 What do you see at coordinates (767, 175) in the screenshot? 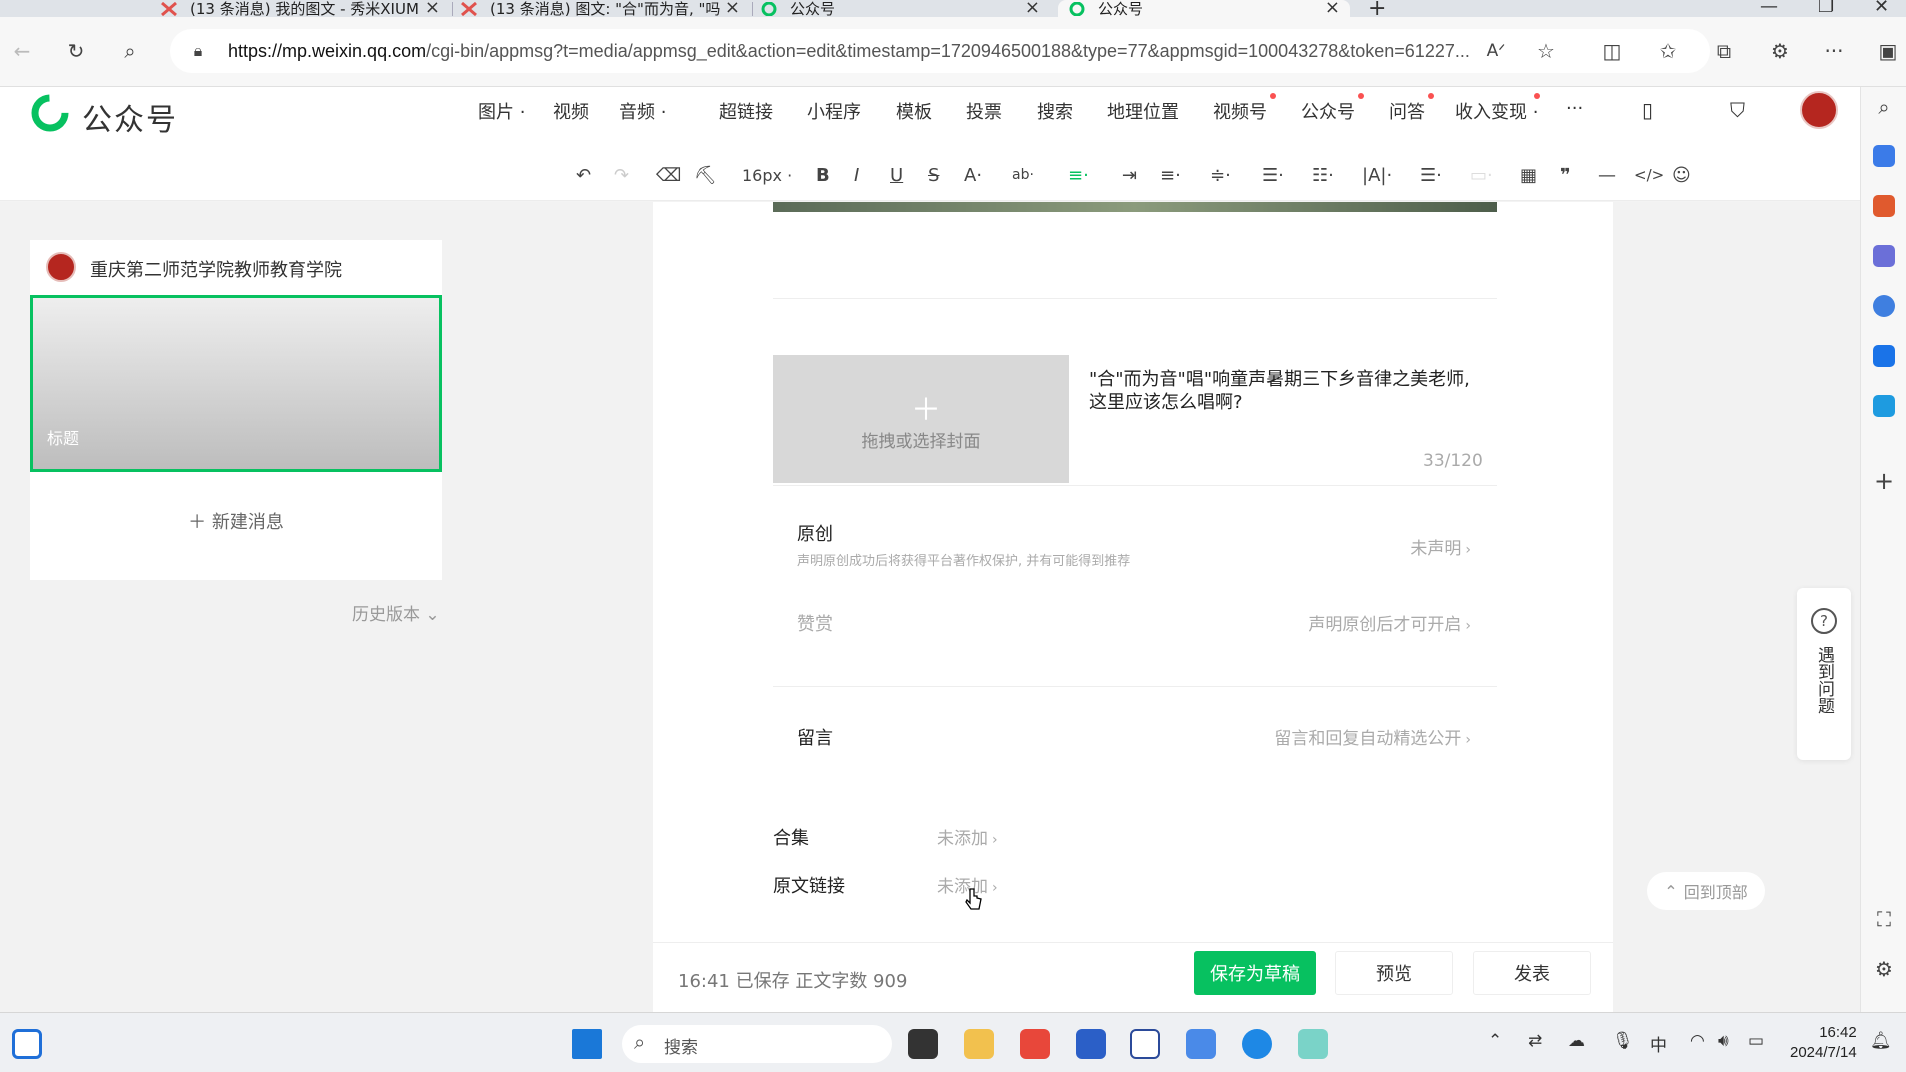
I see `font-size-select: 16px ·` at bounding box center [767, 175].